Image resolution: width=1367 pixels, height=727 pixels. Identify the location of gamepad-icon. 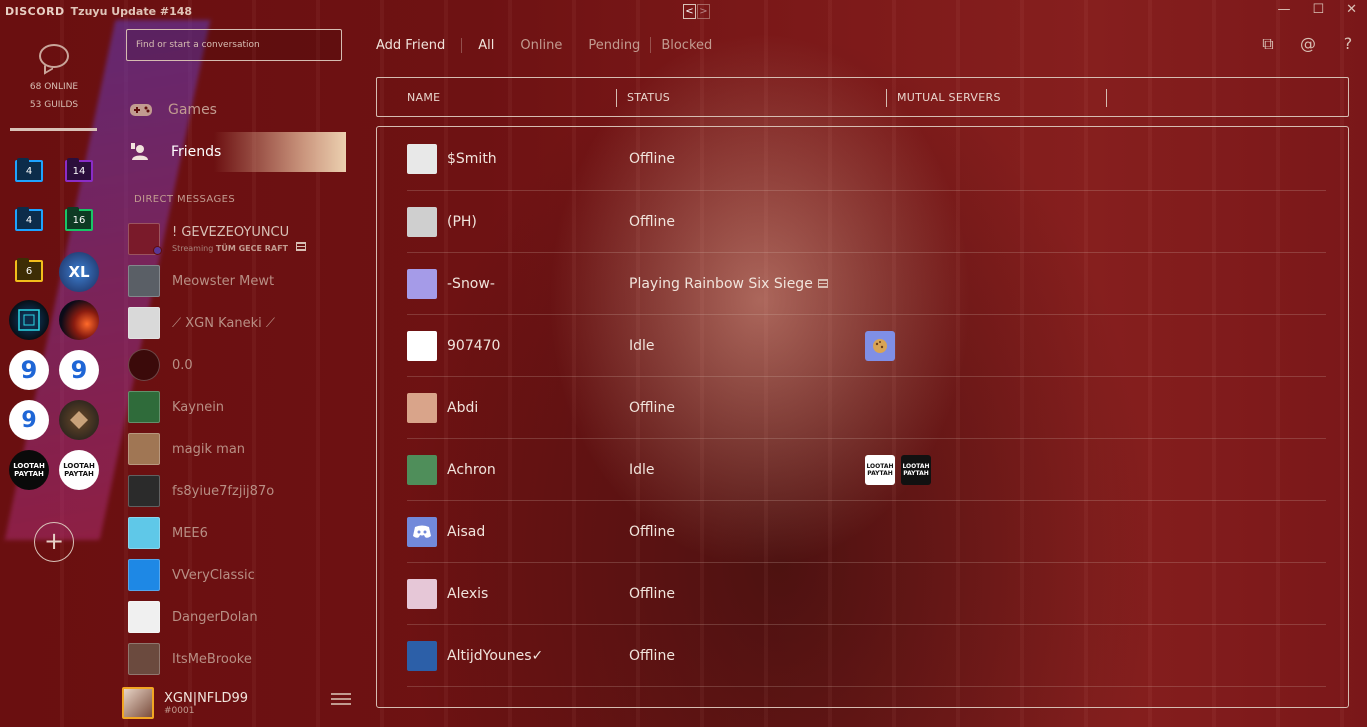
(141, 110).